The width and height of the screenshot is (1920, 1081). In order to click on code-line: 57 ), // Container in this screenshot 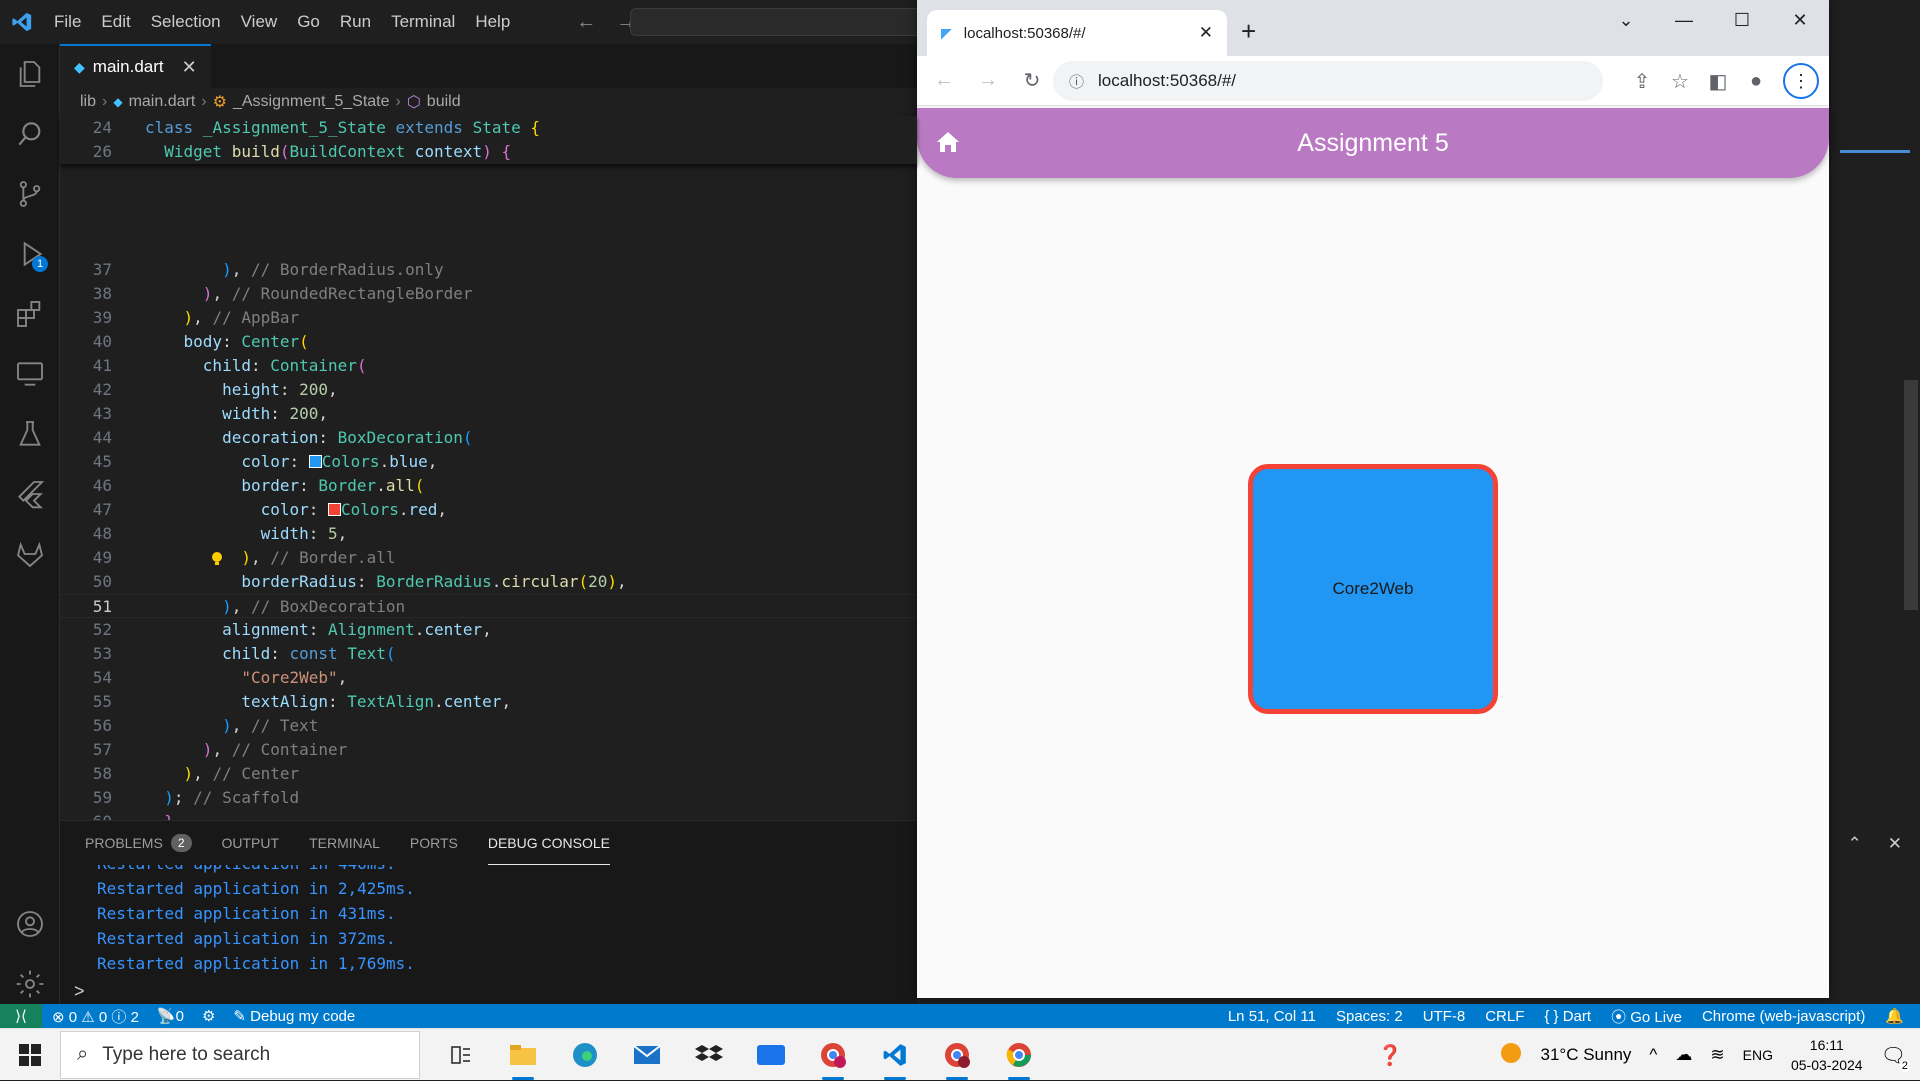, I will do `click(220, 749)`.